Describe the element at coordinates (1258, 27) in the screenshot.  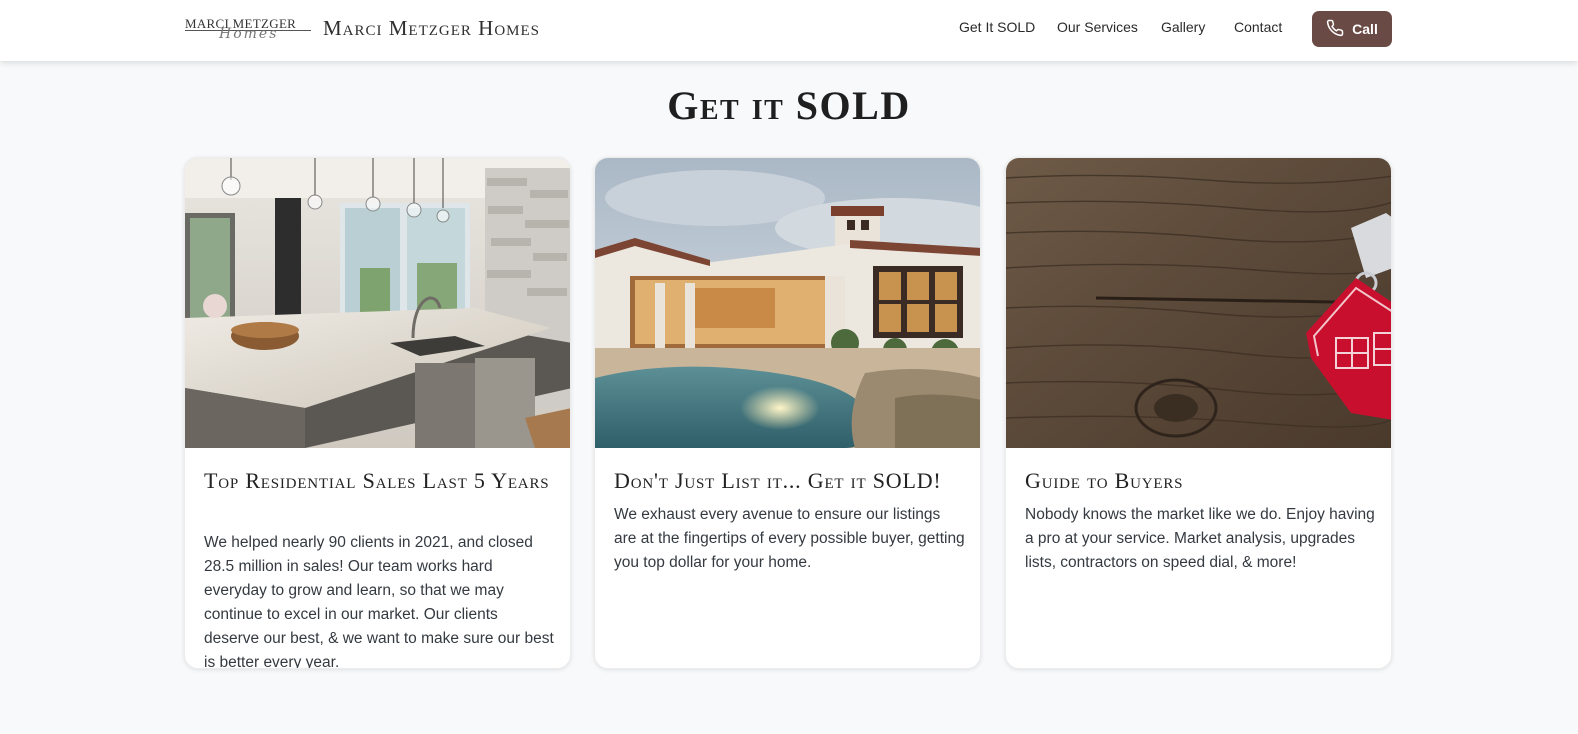
I see `nav-contact: Contact` at that location.